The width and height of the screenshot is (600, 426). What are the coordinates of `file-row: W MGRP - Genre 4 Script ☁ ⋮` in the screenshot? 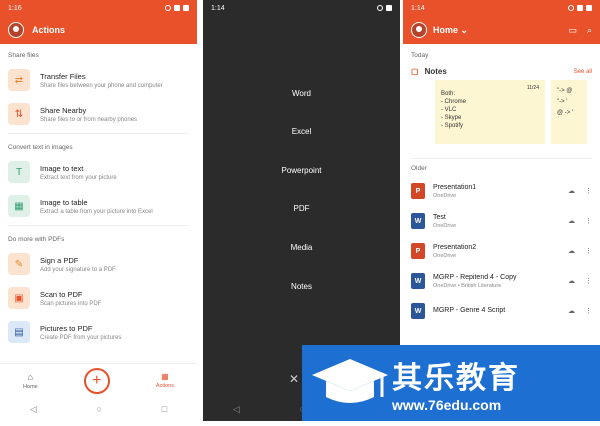 It's located at (501, 311).